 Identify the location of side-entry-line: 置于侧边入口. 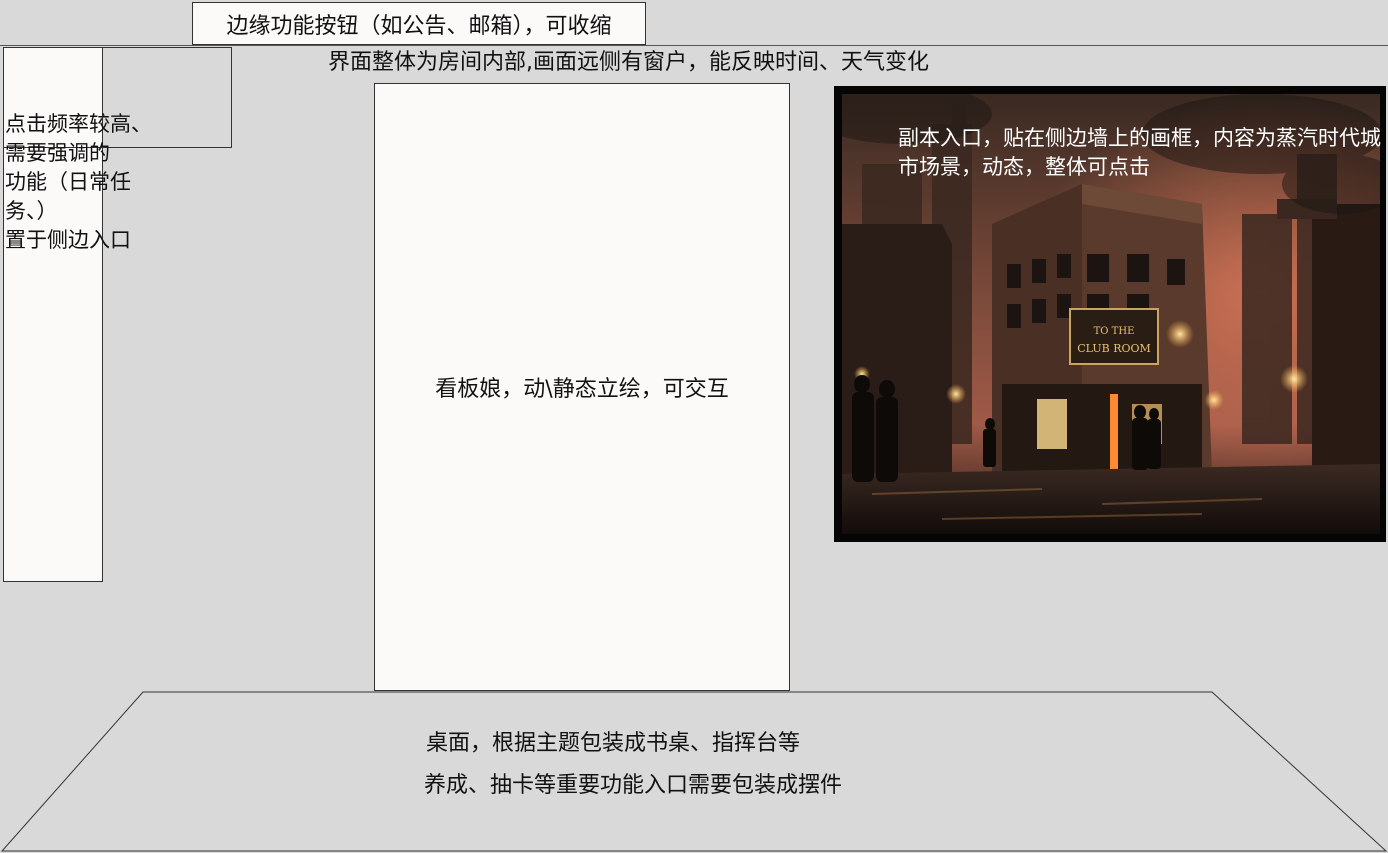
(68, 240).